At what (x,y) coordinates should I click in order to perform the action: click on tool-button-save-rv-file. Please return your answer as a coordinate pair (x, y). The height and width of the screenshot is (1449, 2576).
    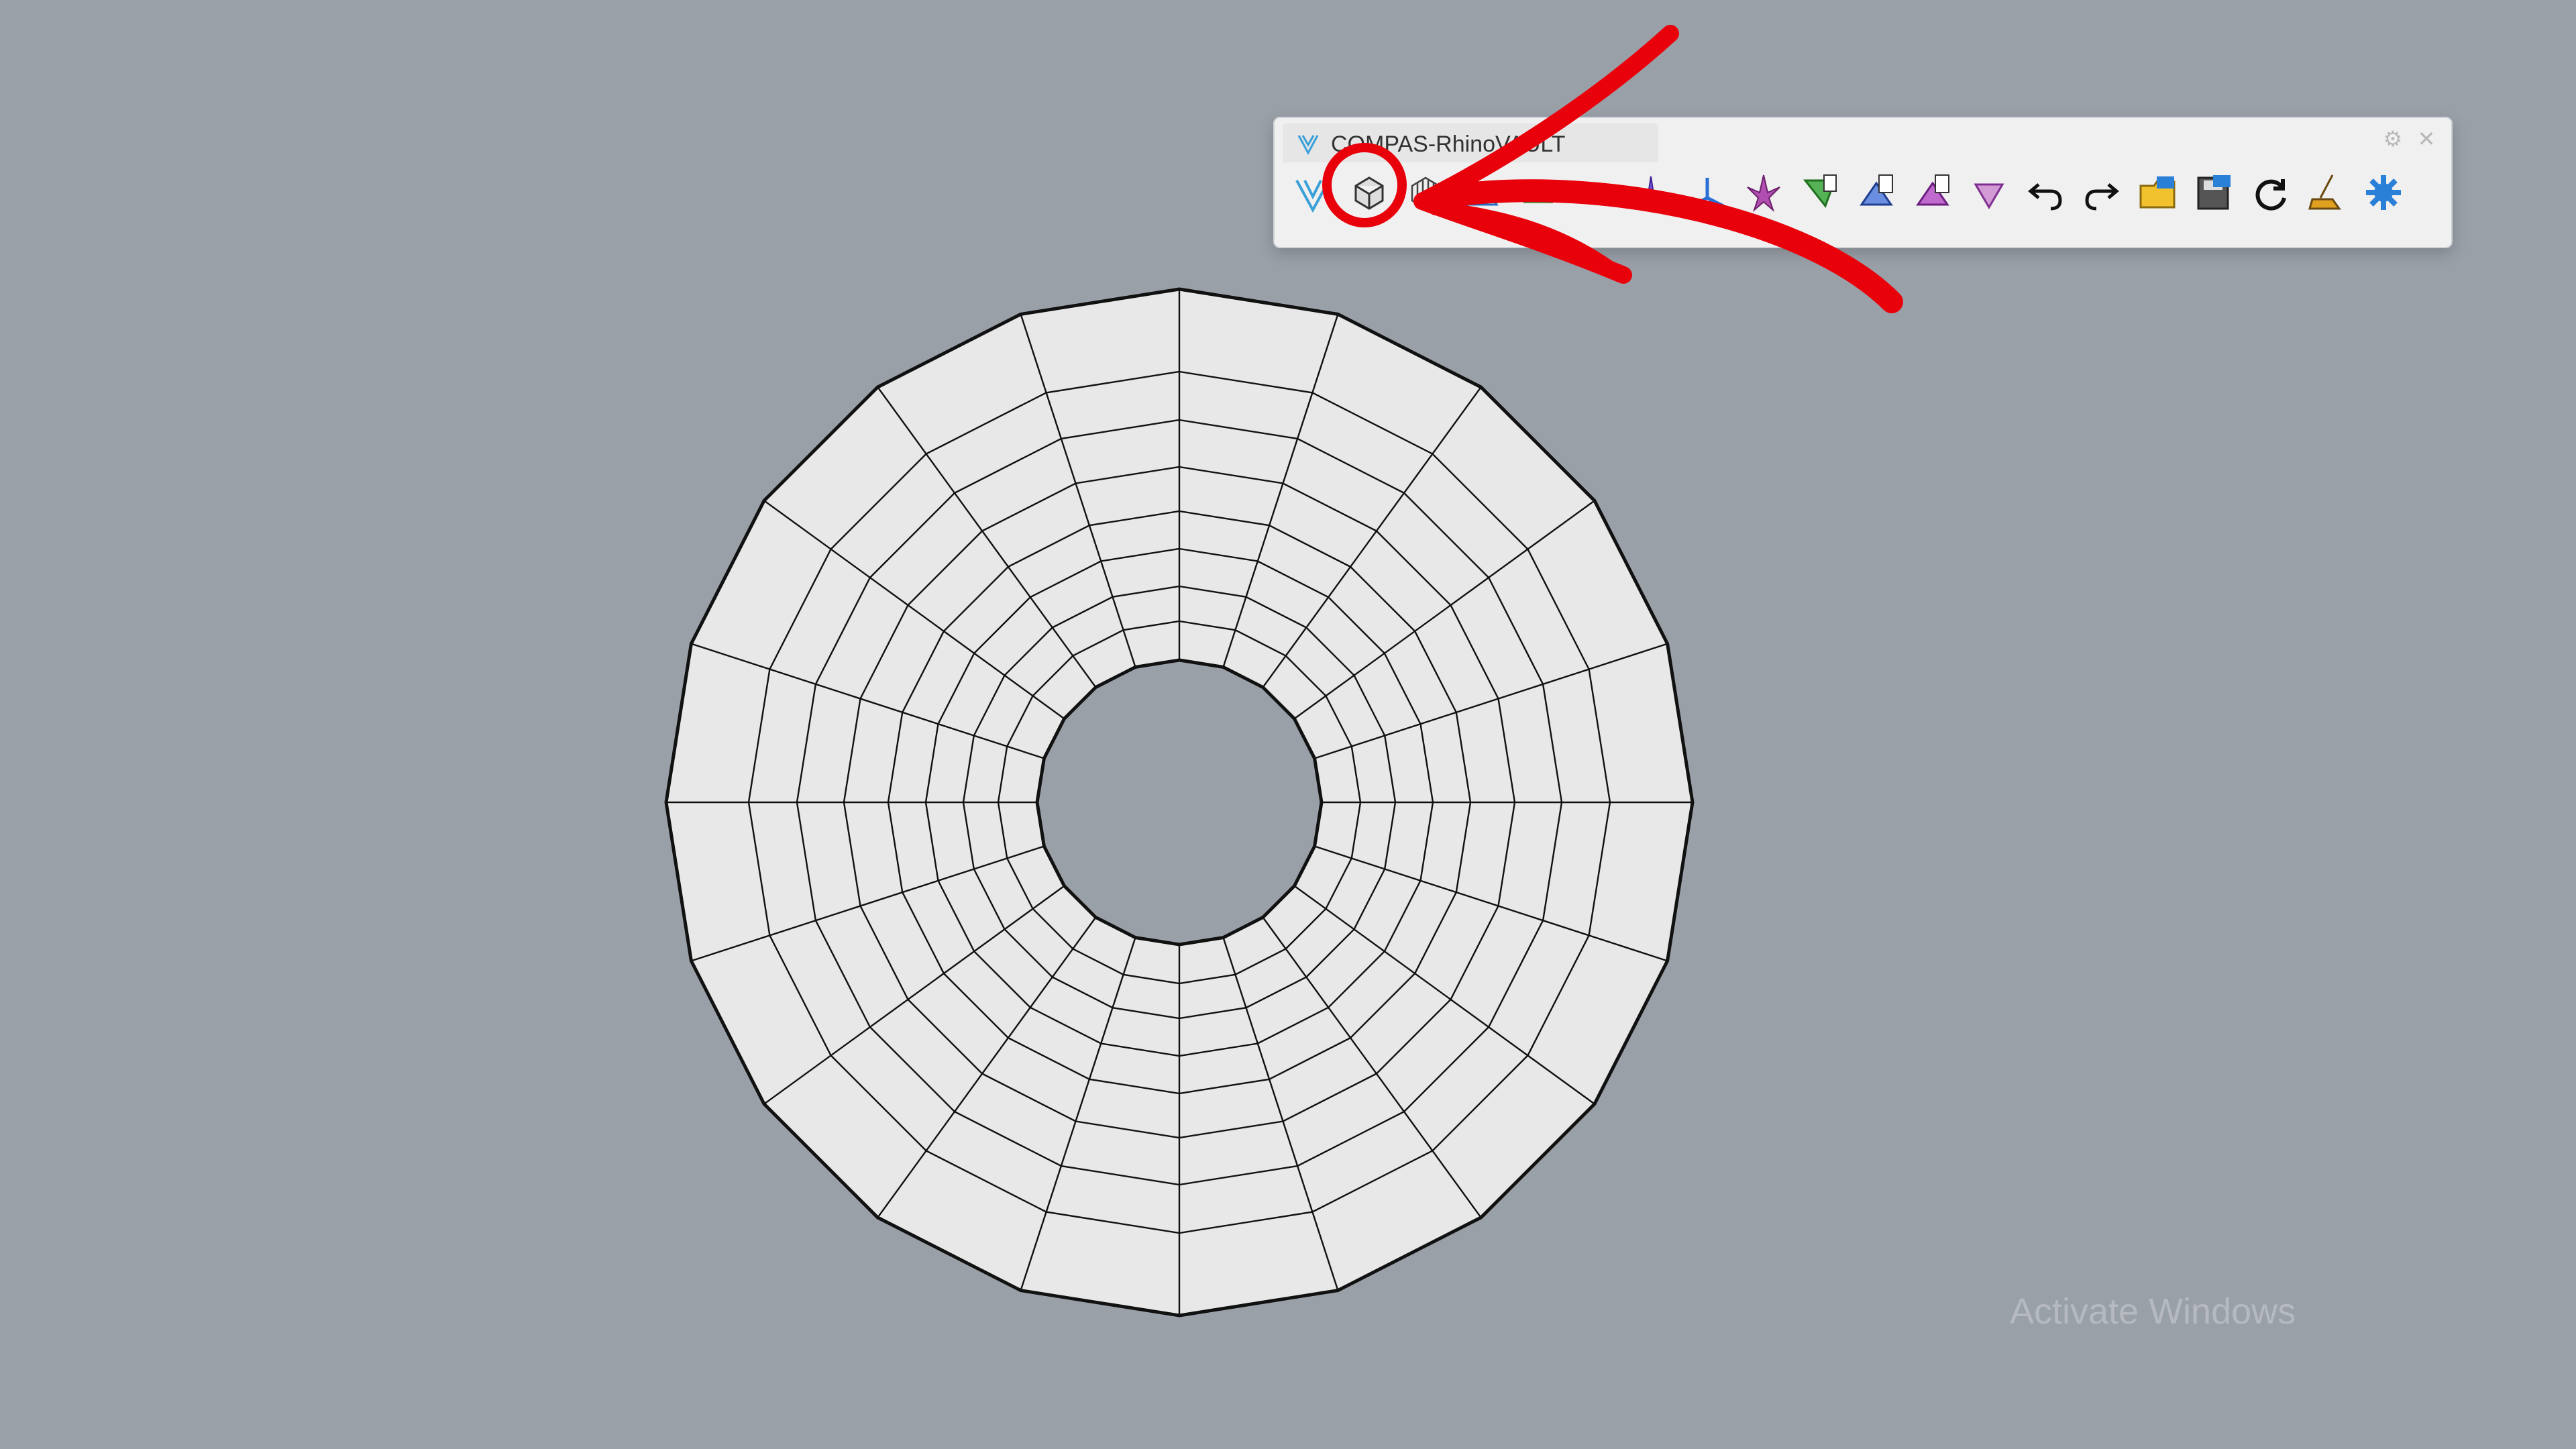
    Looking at the image, I should click on (2214, 192).